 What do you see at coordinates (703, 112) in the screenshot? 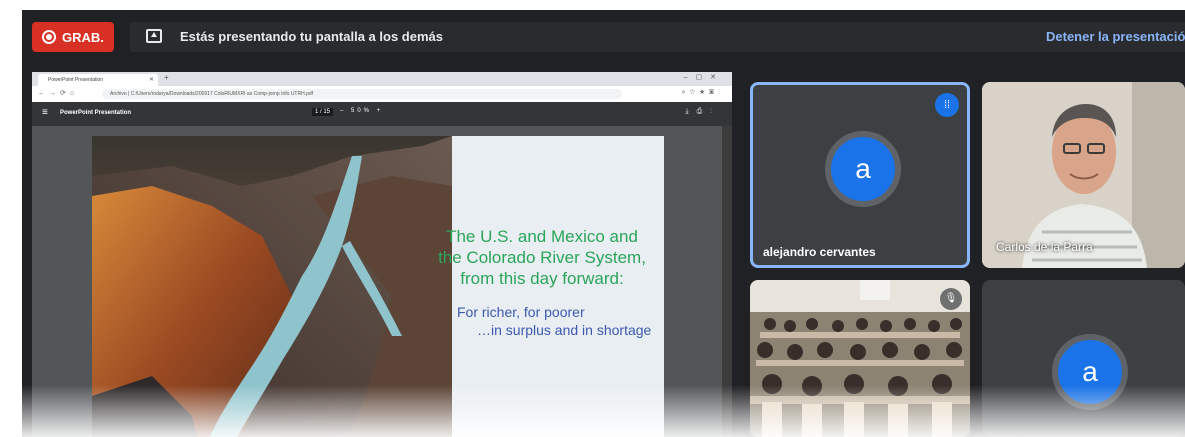
I see `download-print-icon: ⤓⎙⋮` at bounding box center [703, 112].